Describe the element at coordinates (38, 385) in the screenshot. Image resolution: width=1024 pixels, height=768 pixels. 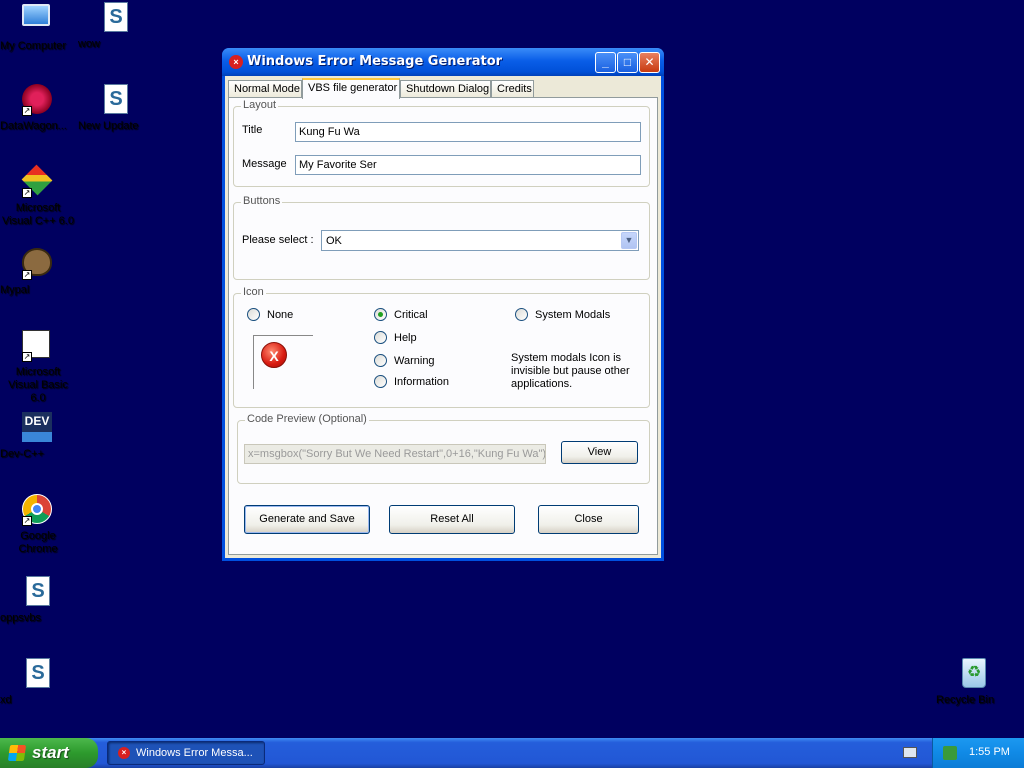
I see `desktop-icon-label: Microsoft Visual Basic 6.0` at that location.